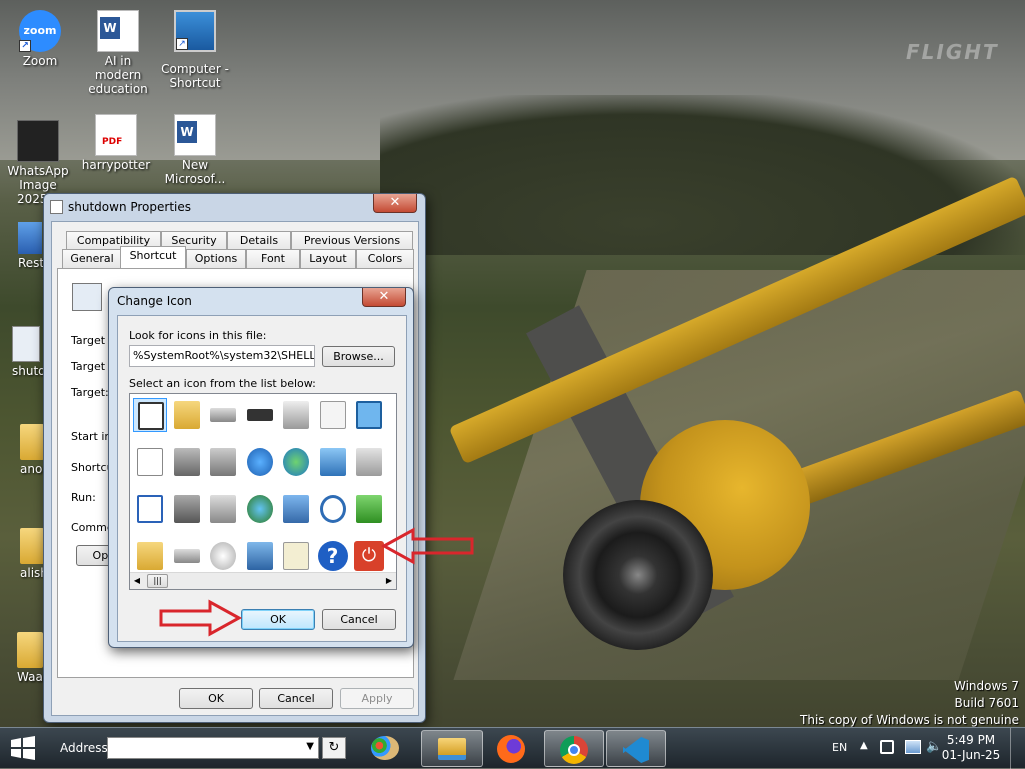  What do you see at coordinates (154, 301) in the screenshot?
I see `change-icon-title: Change Icon` at bounding box center [154, 301].